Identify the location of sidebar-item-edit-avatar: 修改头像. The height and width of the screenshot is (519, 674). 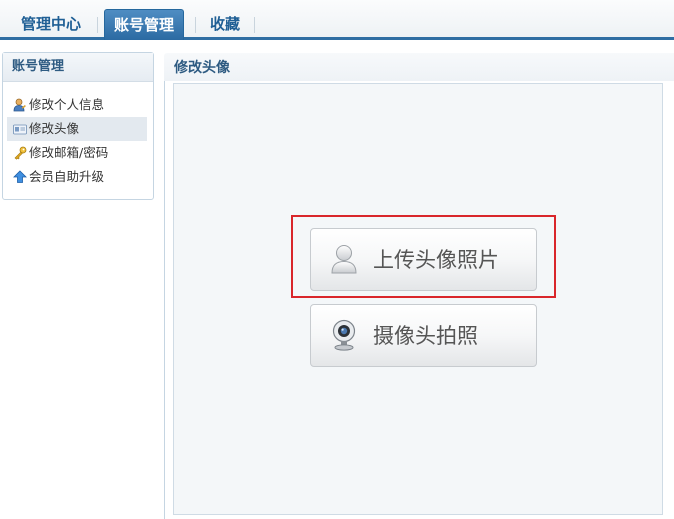
(77, 129).